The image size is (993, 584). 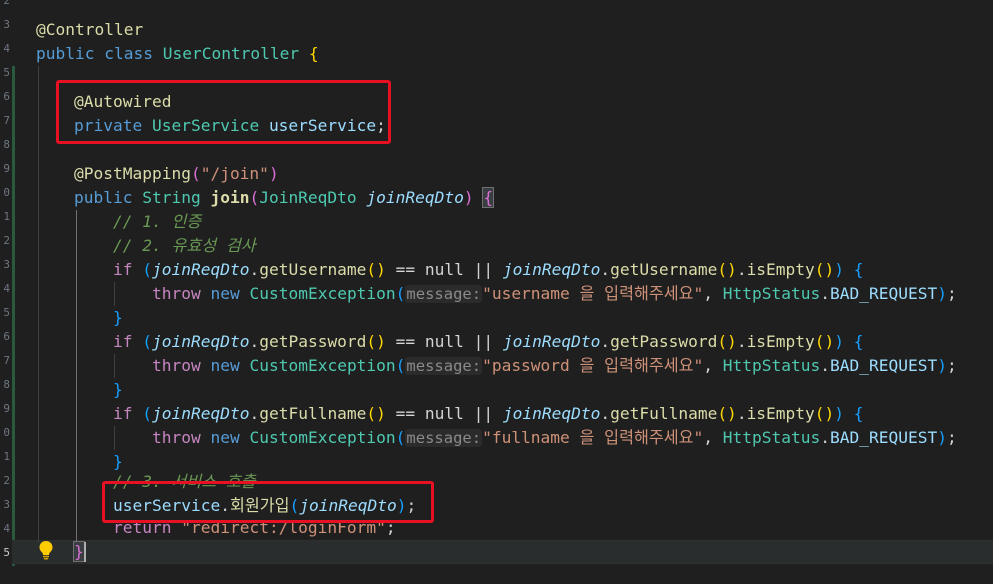 What do you see at coordinates (177, 54) in the screenshot?
I see `code-line: public class UserController {` at bounding box center [177, 54].